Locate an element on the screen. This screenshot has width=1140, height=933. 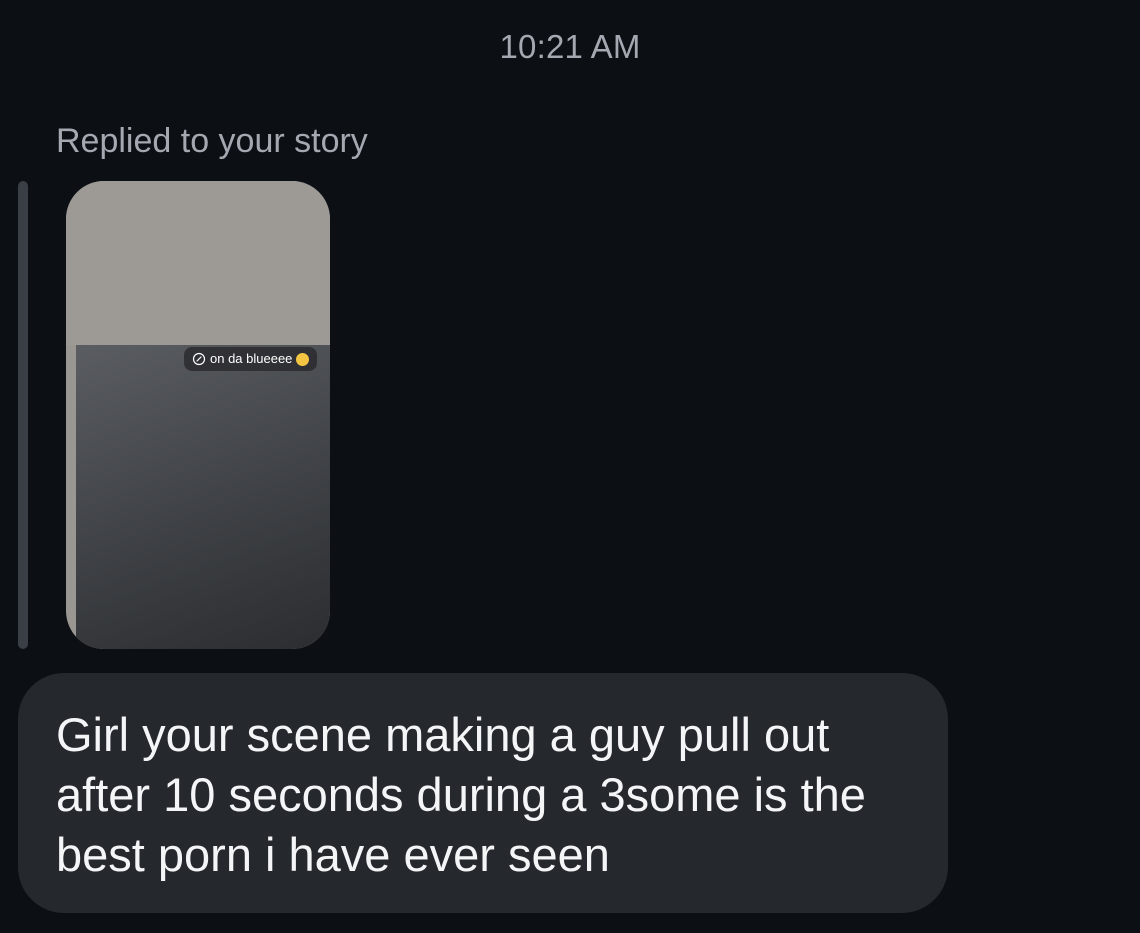
story-thumbnail: on da blueeee is located at coordinates (198, 415).